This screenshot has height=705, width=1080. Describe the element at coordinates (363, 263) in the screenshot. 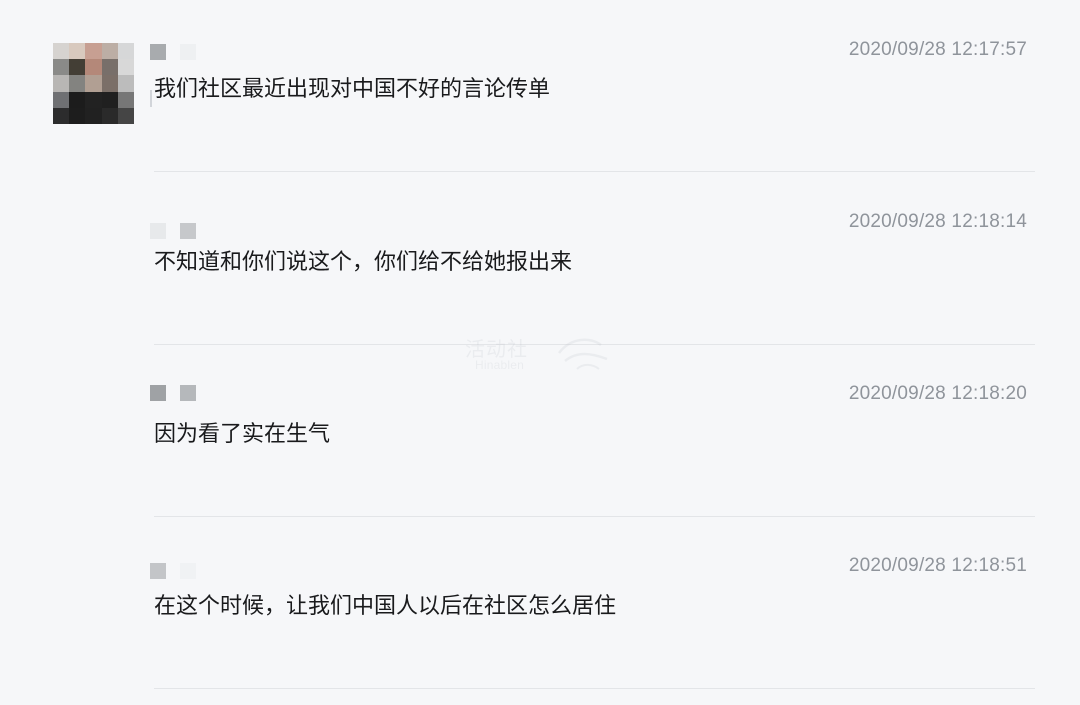

I see `message-text: 不知道和你们说这个，你们给不给她报出来` at that location.